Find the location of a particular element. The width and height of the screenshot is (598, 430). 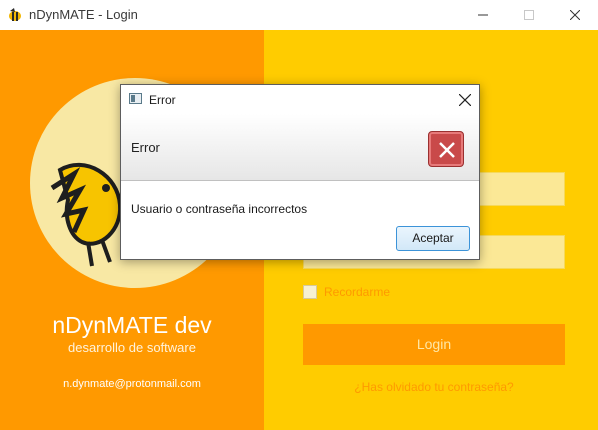

dialog-message: Usuario o contraseña incorrectos is located at coordinates (219, 209).